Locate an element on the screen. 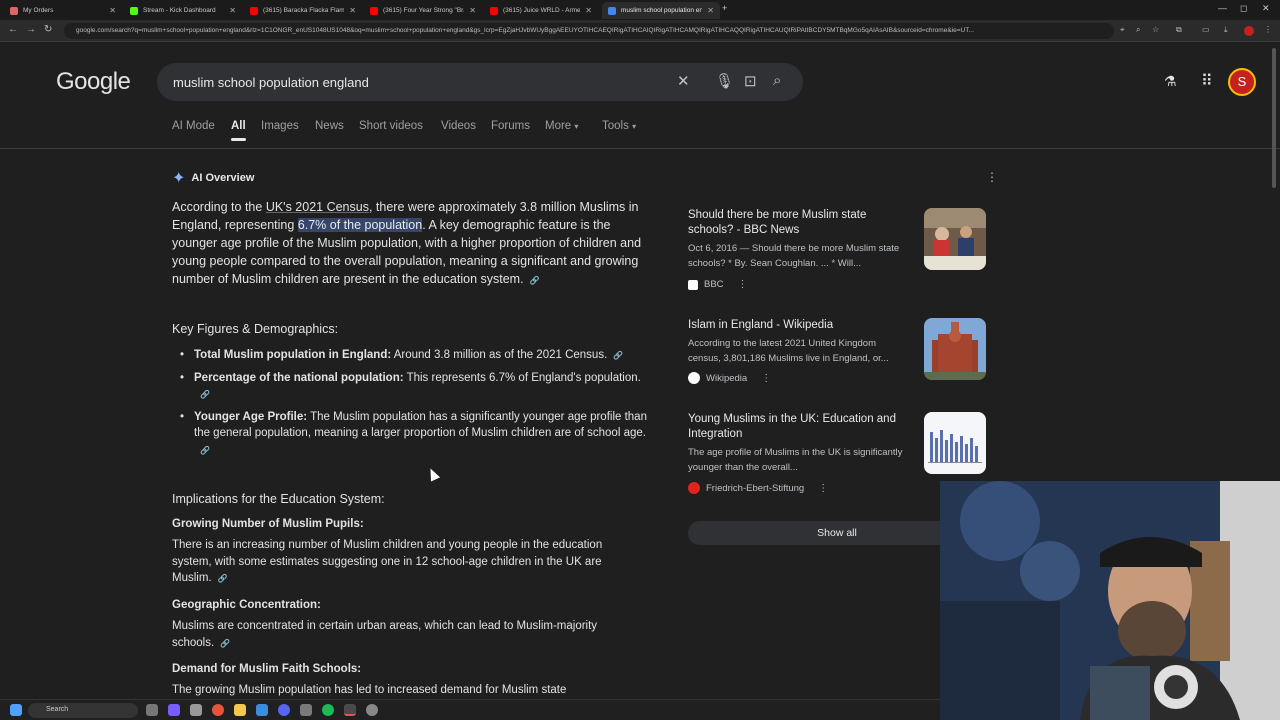  tab-title: My Orders is located at coordinates (38, 10).